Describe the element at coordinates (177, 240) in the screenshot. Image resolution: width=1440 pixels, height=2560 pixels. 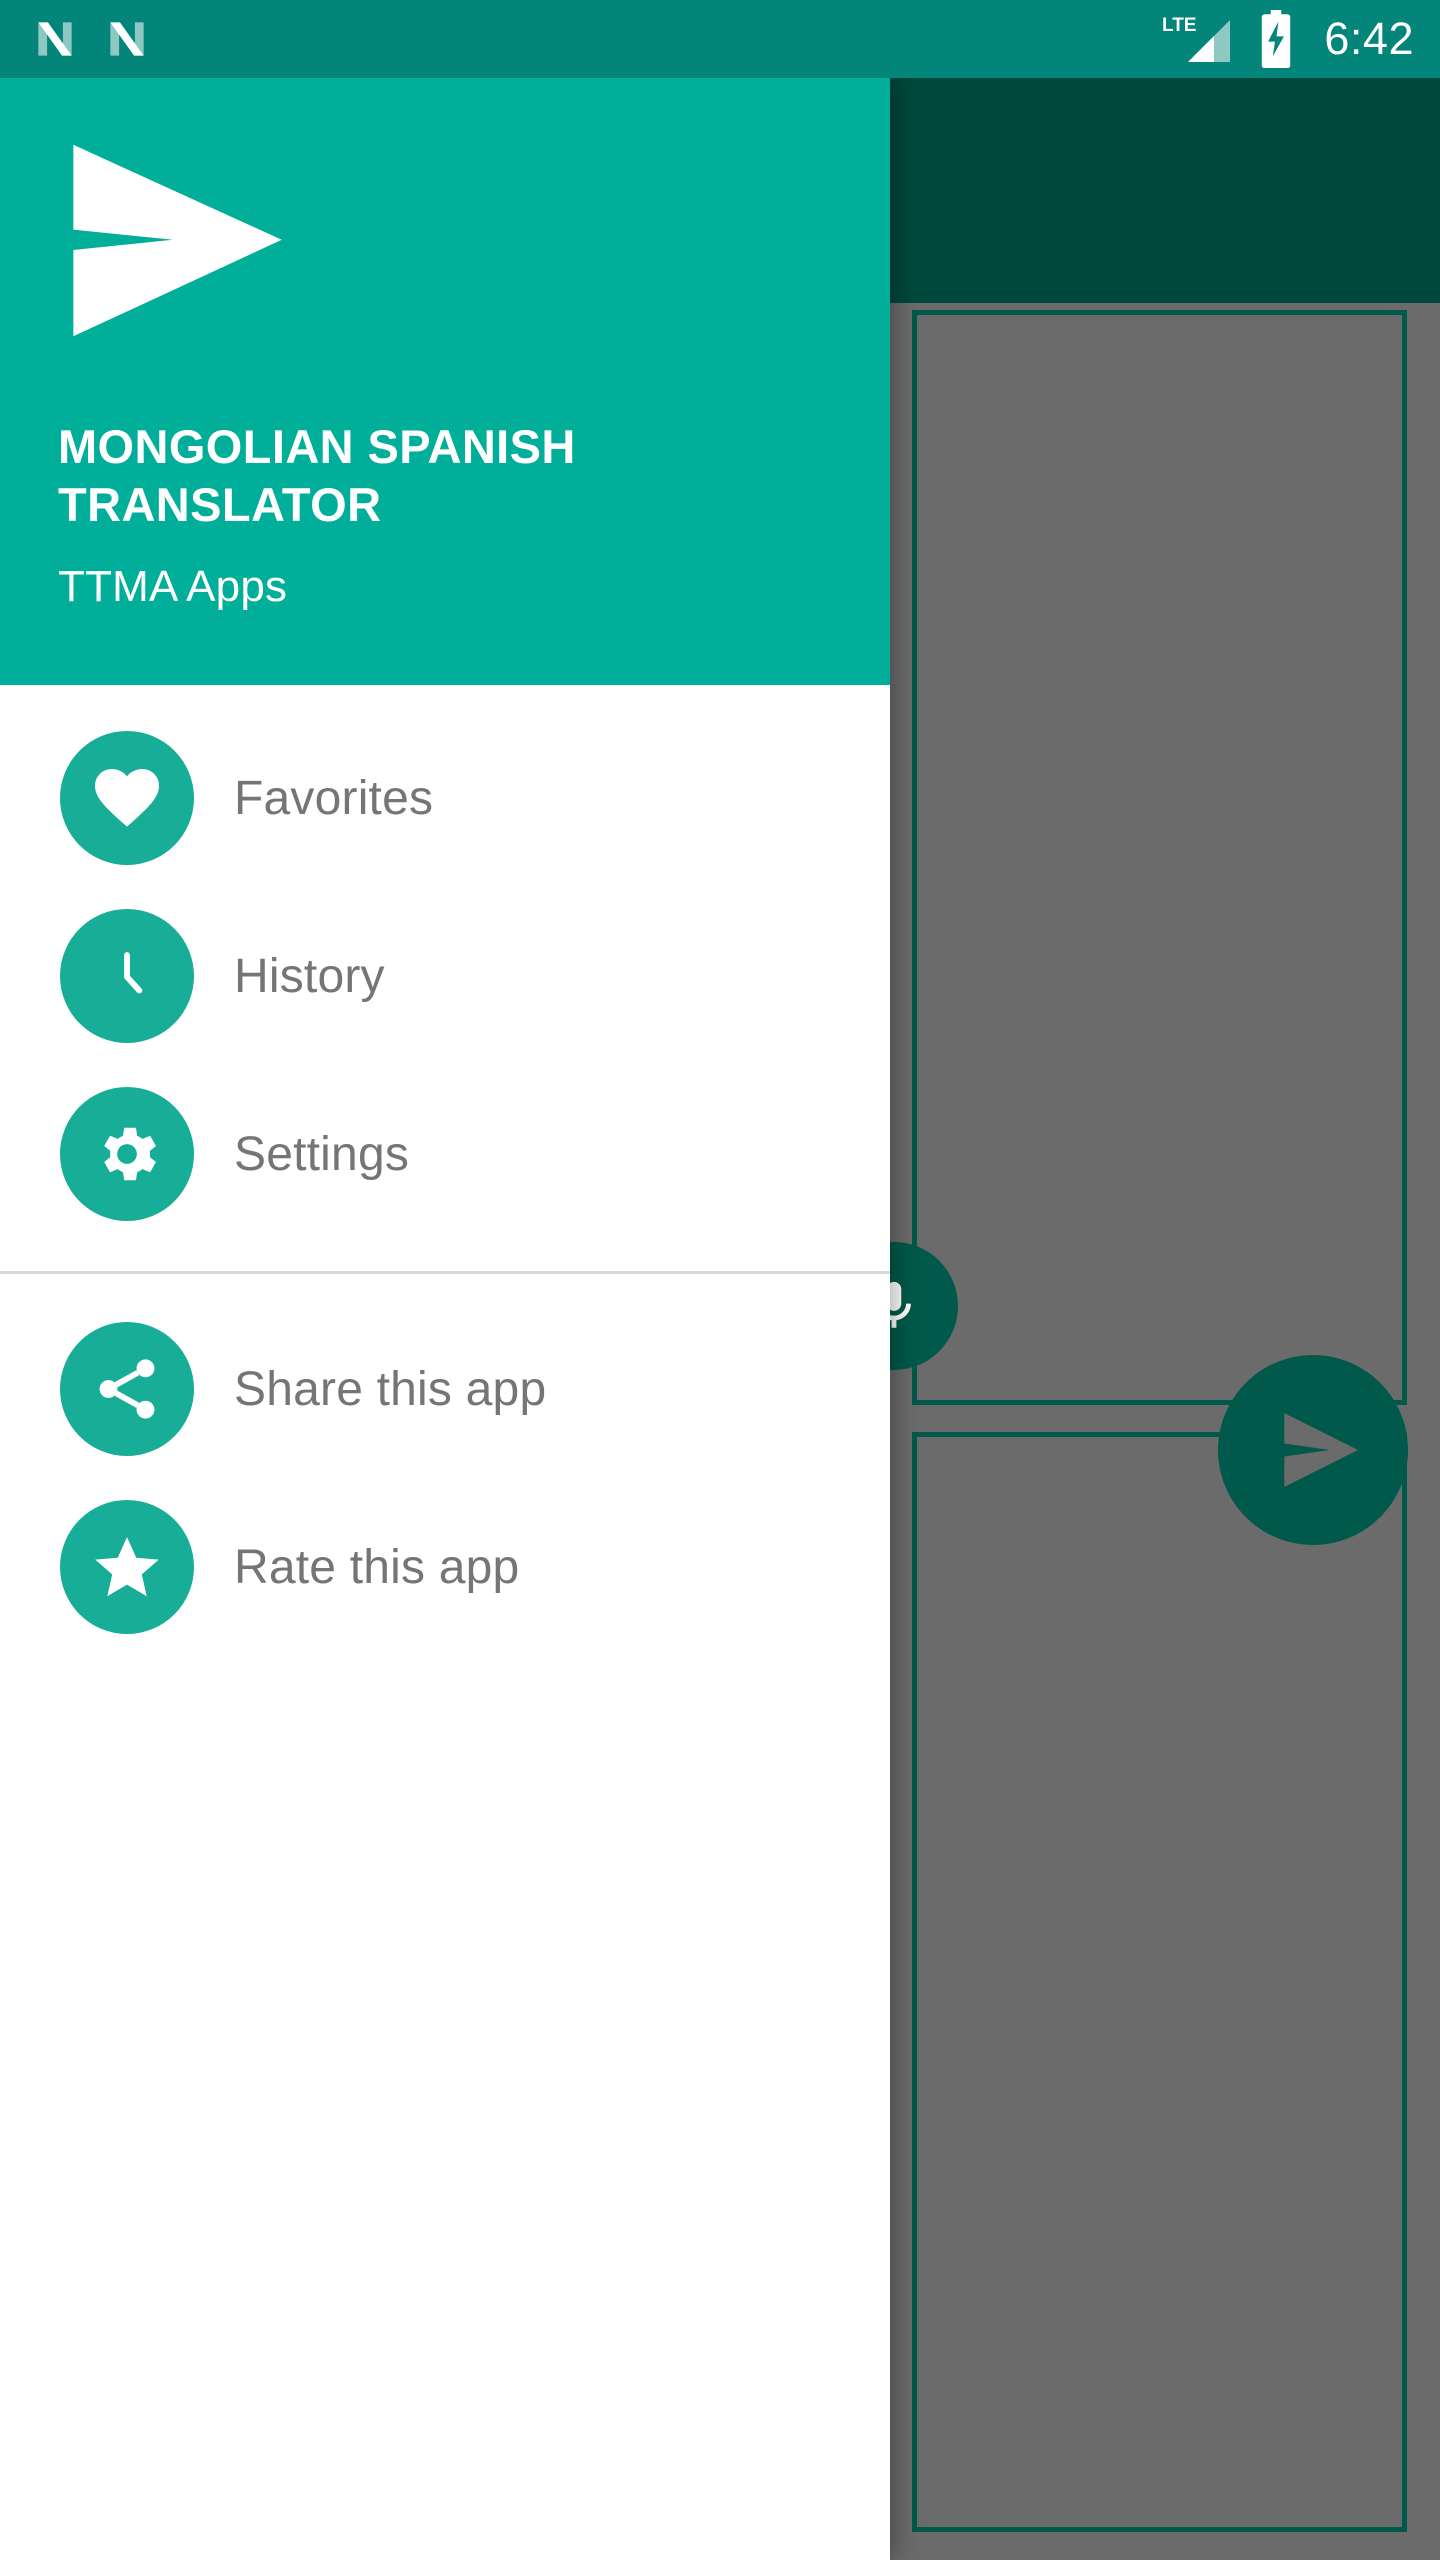
I see `paper-plane-logo` at that location.